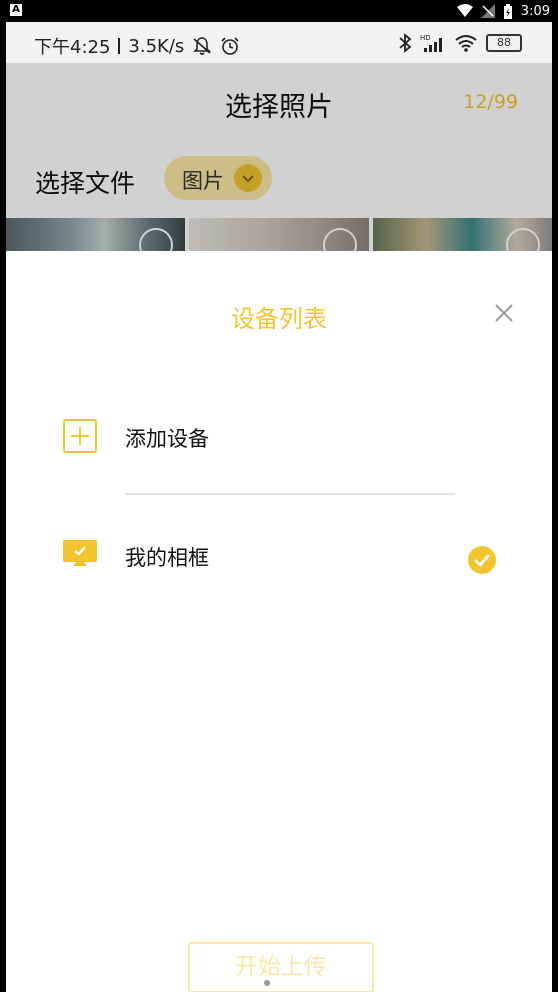  Describe the element at coordinates (504, 43) in the screenshot. I see `battery-indicator: 88` at that location.